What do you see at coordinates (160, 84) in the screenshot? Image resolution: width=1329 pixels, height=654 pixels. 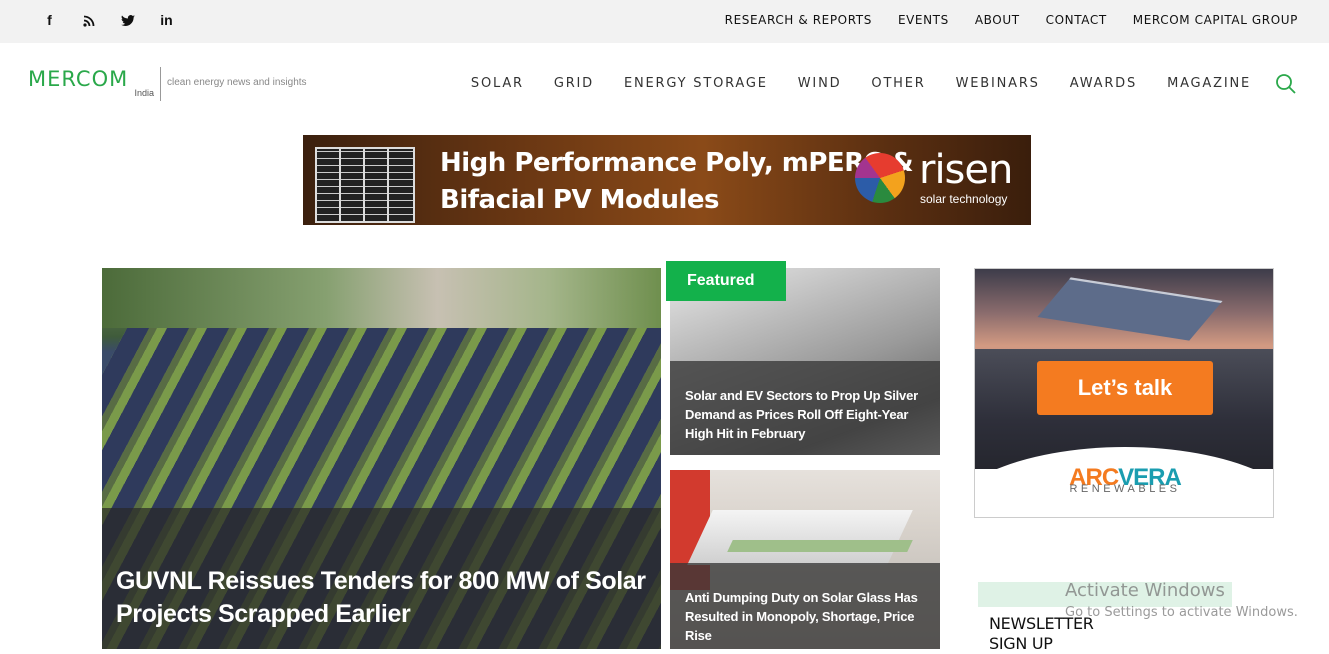 I see `logo-divider` at bounding box center [160, 84].